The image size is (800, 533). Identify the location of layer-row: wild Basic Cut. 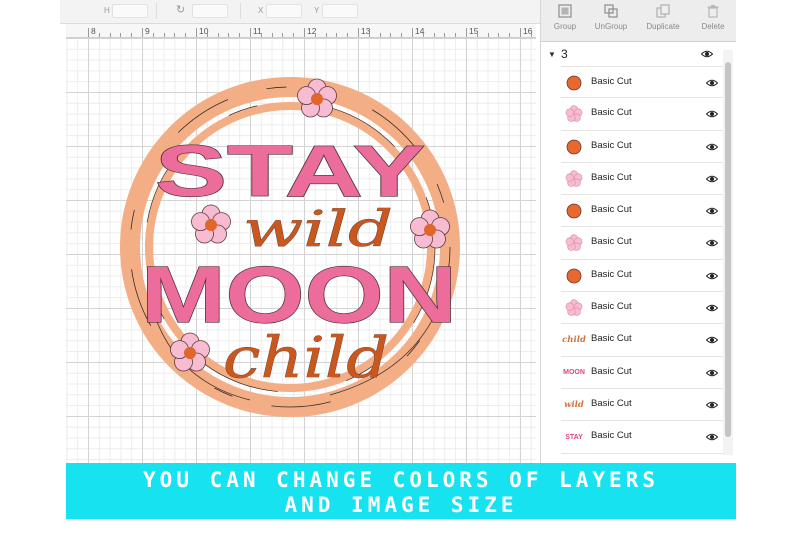
(644, 405).